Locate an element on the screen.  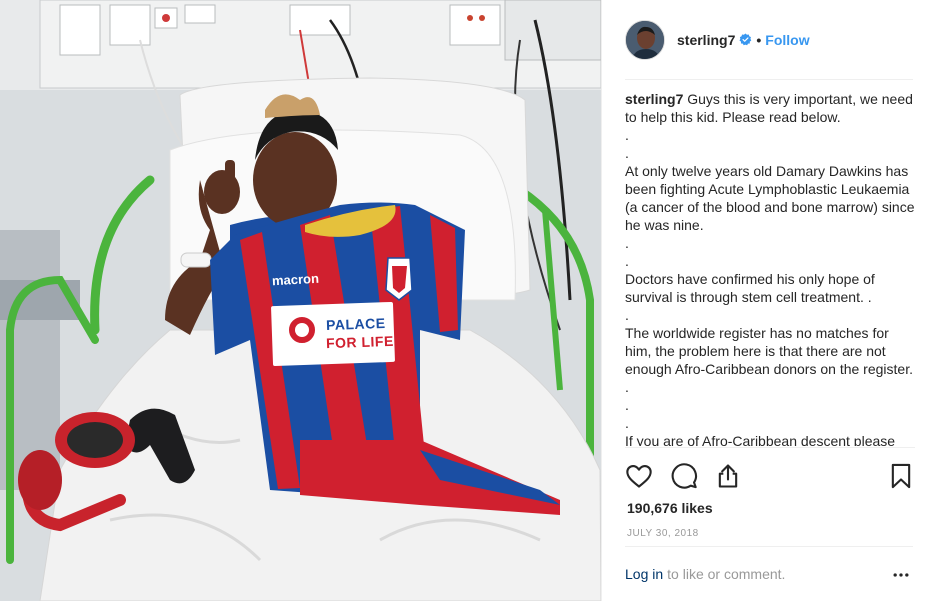
avatar is located at coordinates (645, 39).